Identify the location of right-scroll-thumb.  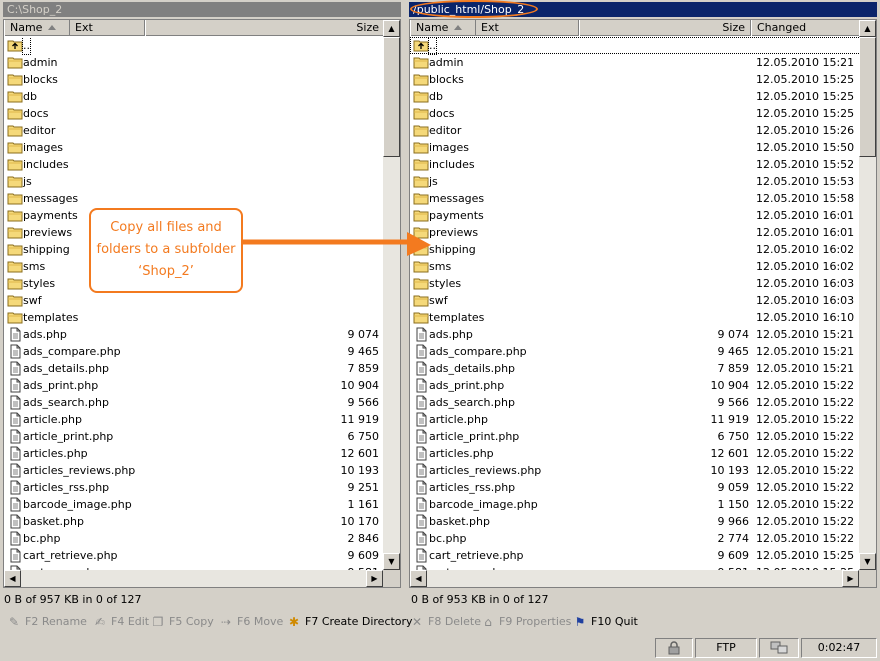
(867, 97).